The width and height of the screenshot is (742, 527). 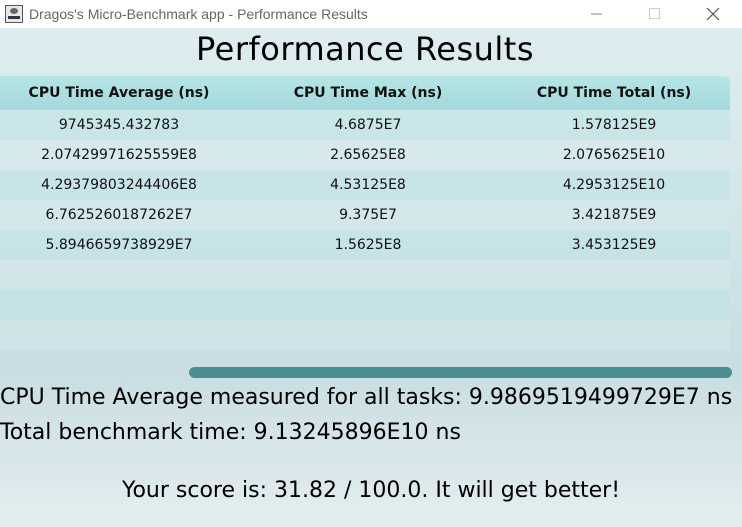 I want to click on maximize-button, so click(x=655, y=14).